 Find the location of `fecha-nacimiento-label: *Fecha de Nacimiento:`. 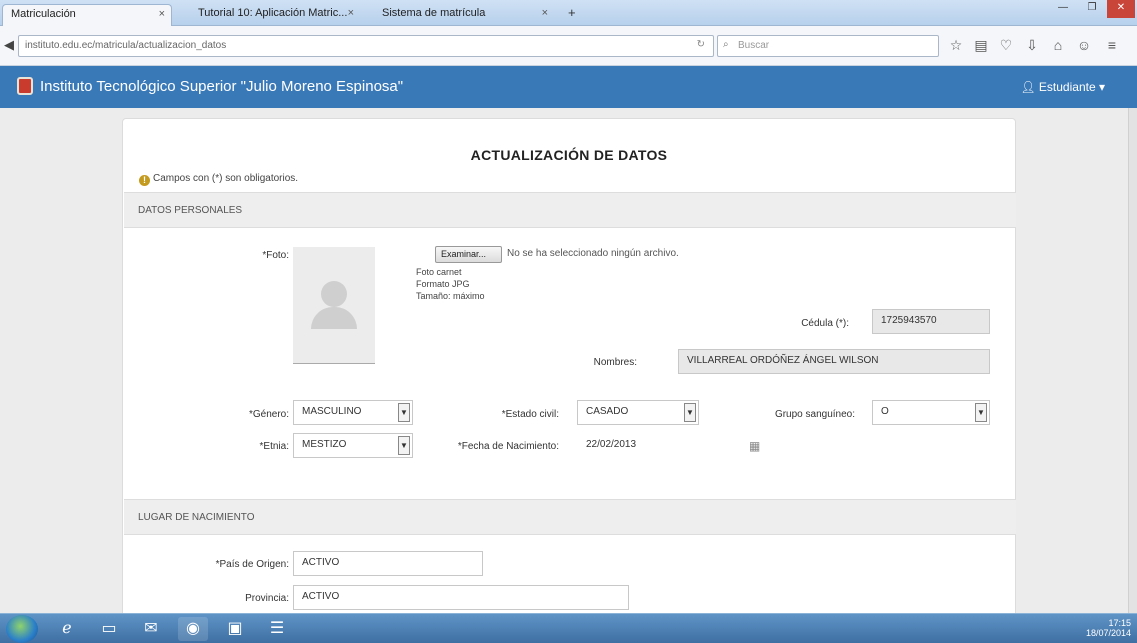

fecha-nacimiento-label: *Fecha de Nacimiento: is located at coordinates (508, 446).